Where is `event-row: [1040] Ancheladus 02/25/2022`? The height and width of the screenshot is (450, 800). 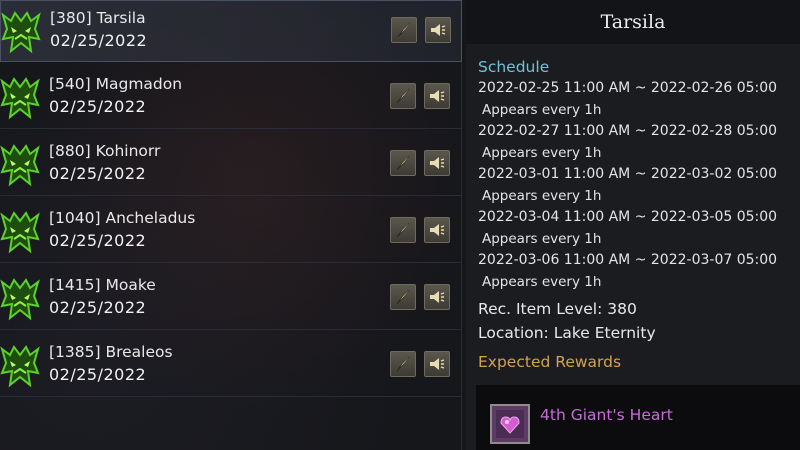 event-row: [1040] Ancheladus 02/25/2022 is located at coordinates (231, 232).